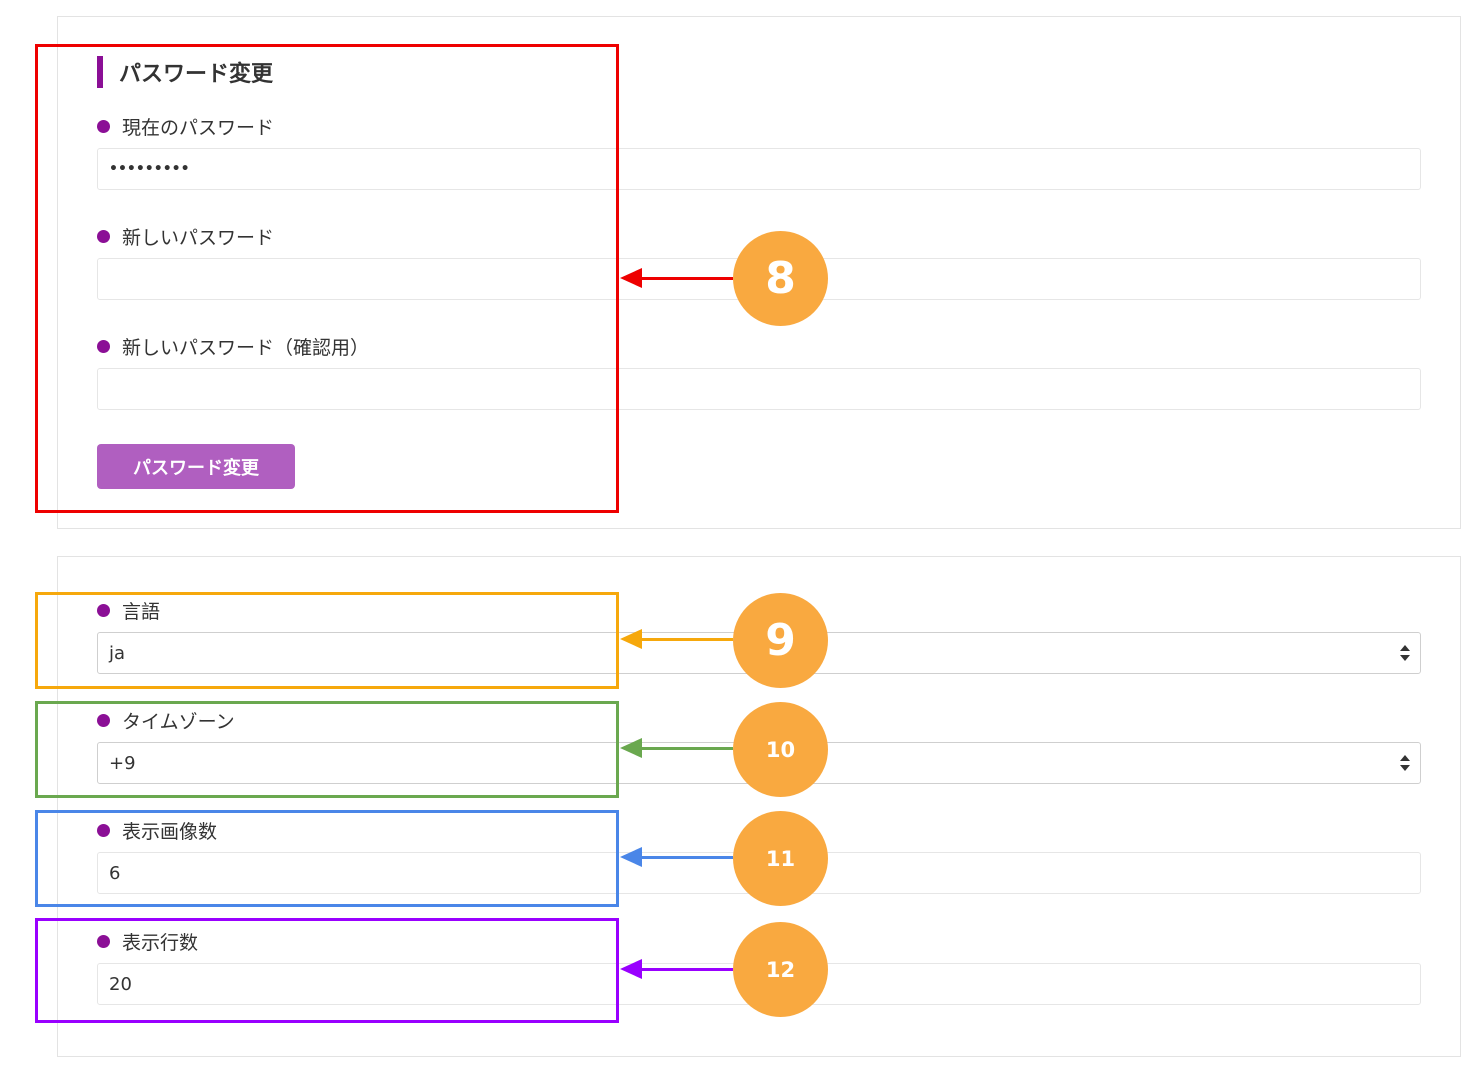  I want to click on annotation-badge-9: 9, so click(780, 640).